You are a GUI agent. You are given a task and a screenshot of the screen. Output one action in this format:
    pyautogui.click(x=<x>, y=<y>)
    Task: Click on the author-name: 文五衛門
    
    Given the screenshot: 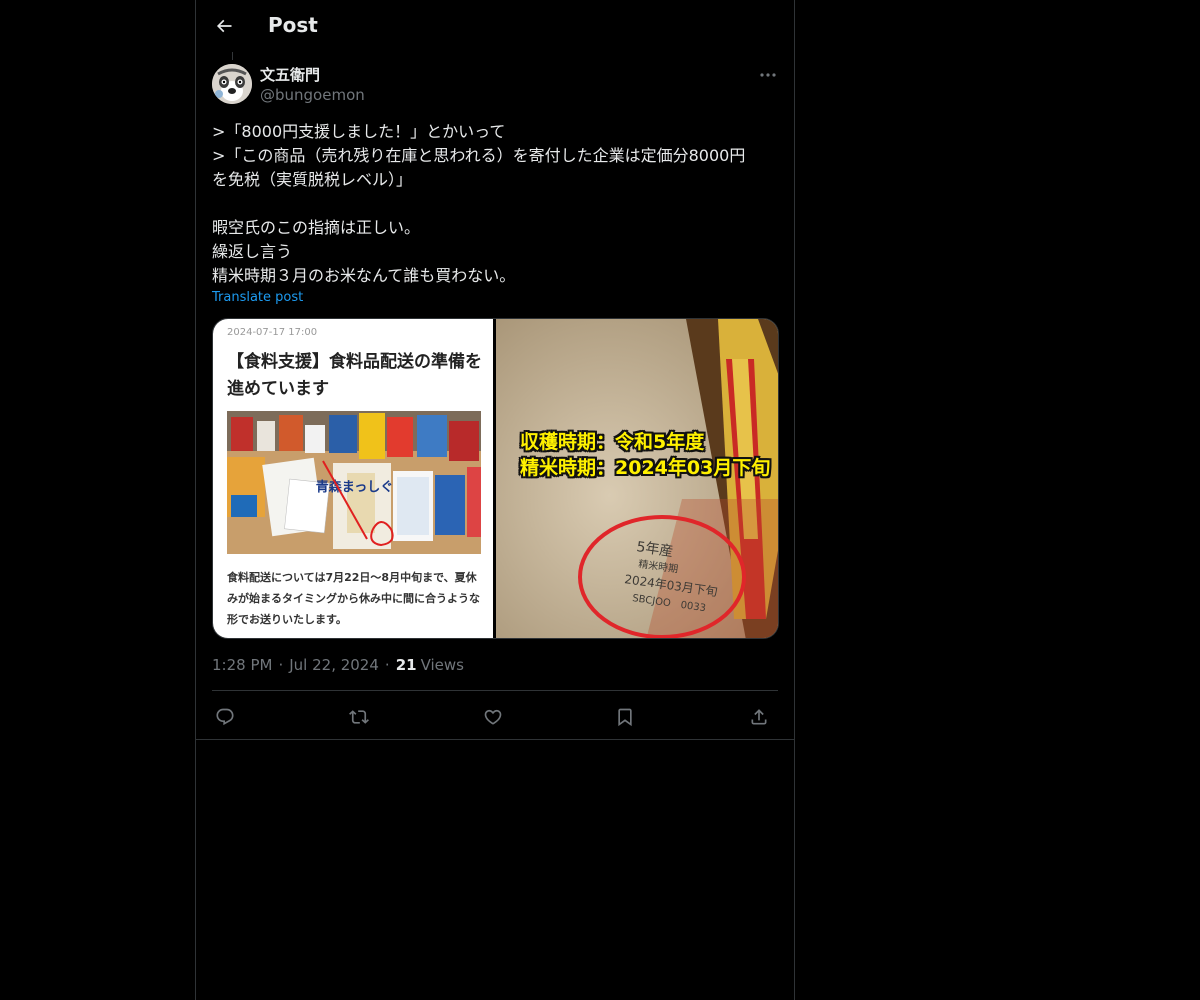 What is the action you would take?
    pyautogui.click(x=290, y=74)
    